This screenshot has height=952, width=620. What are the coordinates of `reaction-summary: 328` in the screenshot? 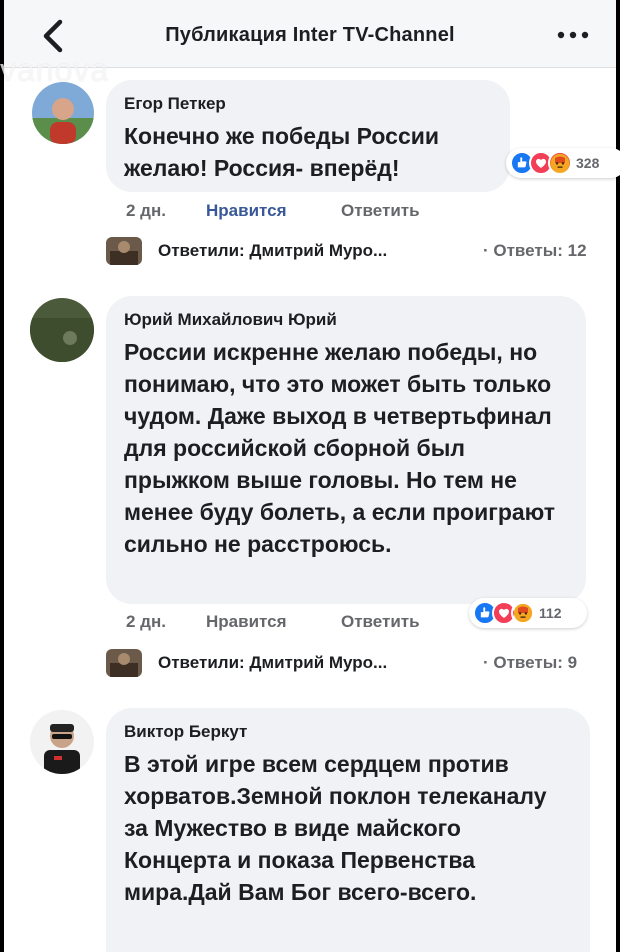 It's located at (563, 163).